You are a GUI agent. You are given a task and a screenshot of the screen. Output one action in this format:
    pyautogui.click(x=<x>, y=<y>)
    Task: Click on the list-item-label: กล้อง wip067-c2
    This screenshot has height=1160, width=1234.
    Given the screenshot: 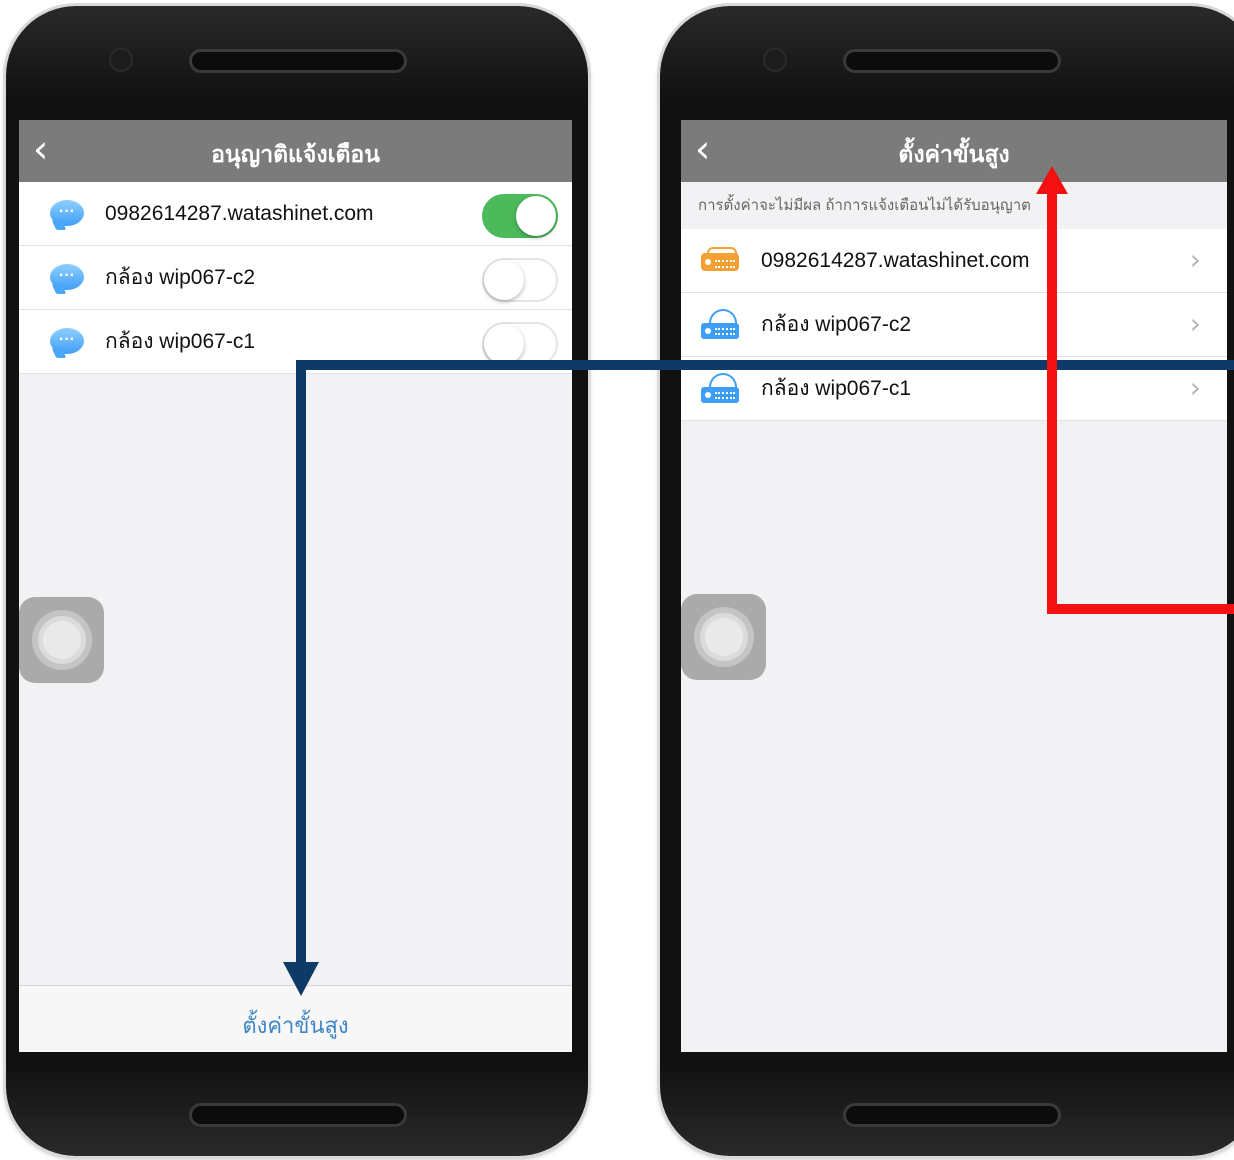 What is the action you would take?
    pyautogui.click(x=180, y=277)
    